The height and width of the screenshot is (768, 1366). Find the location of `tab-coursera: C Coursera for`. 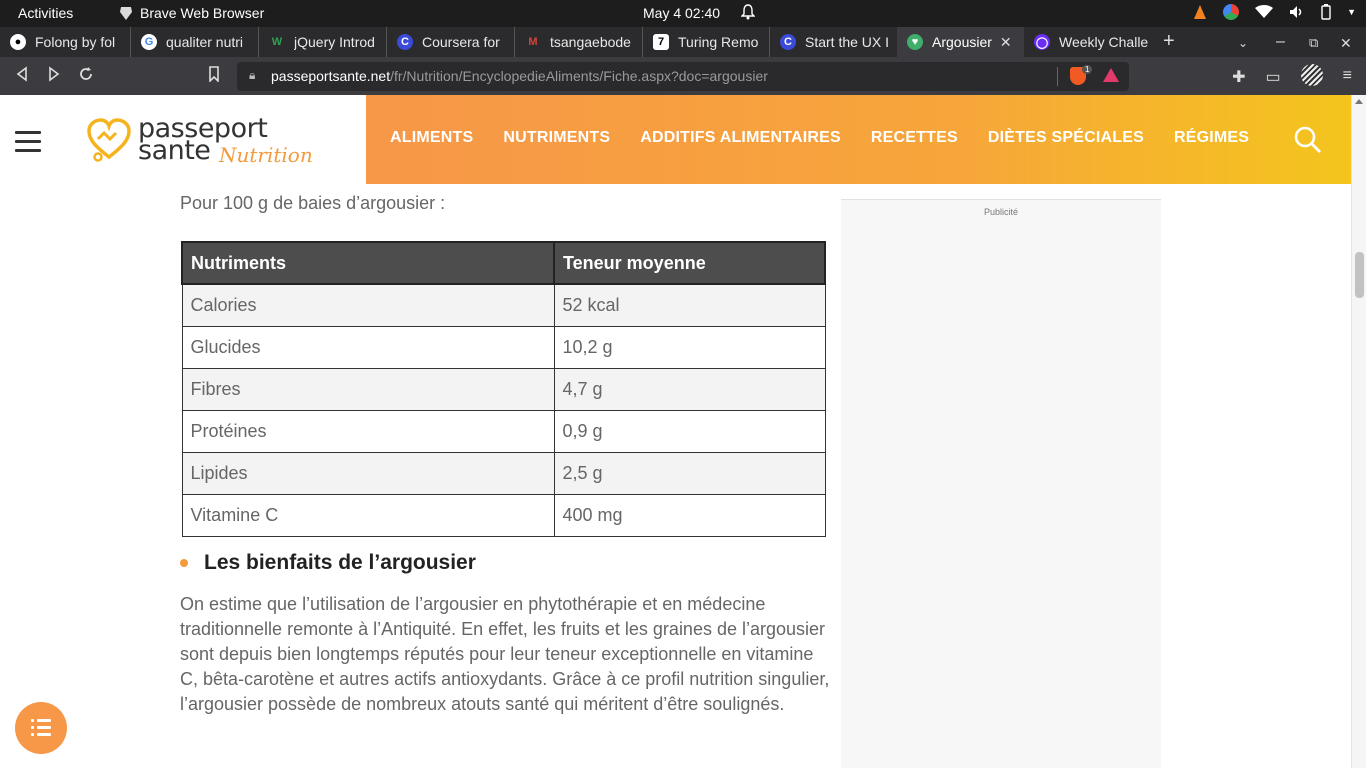

tab-coursera: C Coursera for is located at coordinates (451, 42).